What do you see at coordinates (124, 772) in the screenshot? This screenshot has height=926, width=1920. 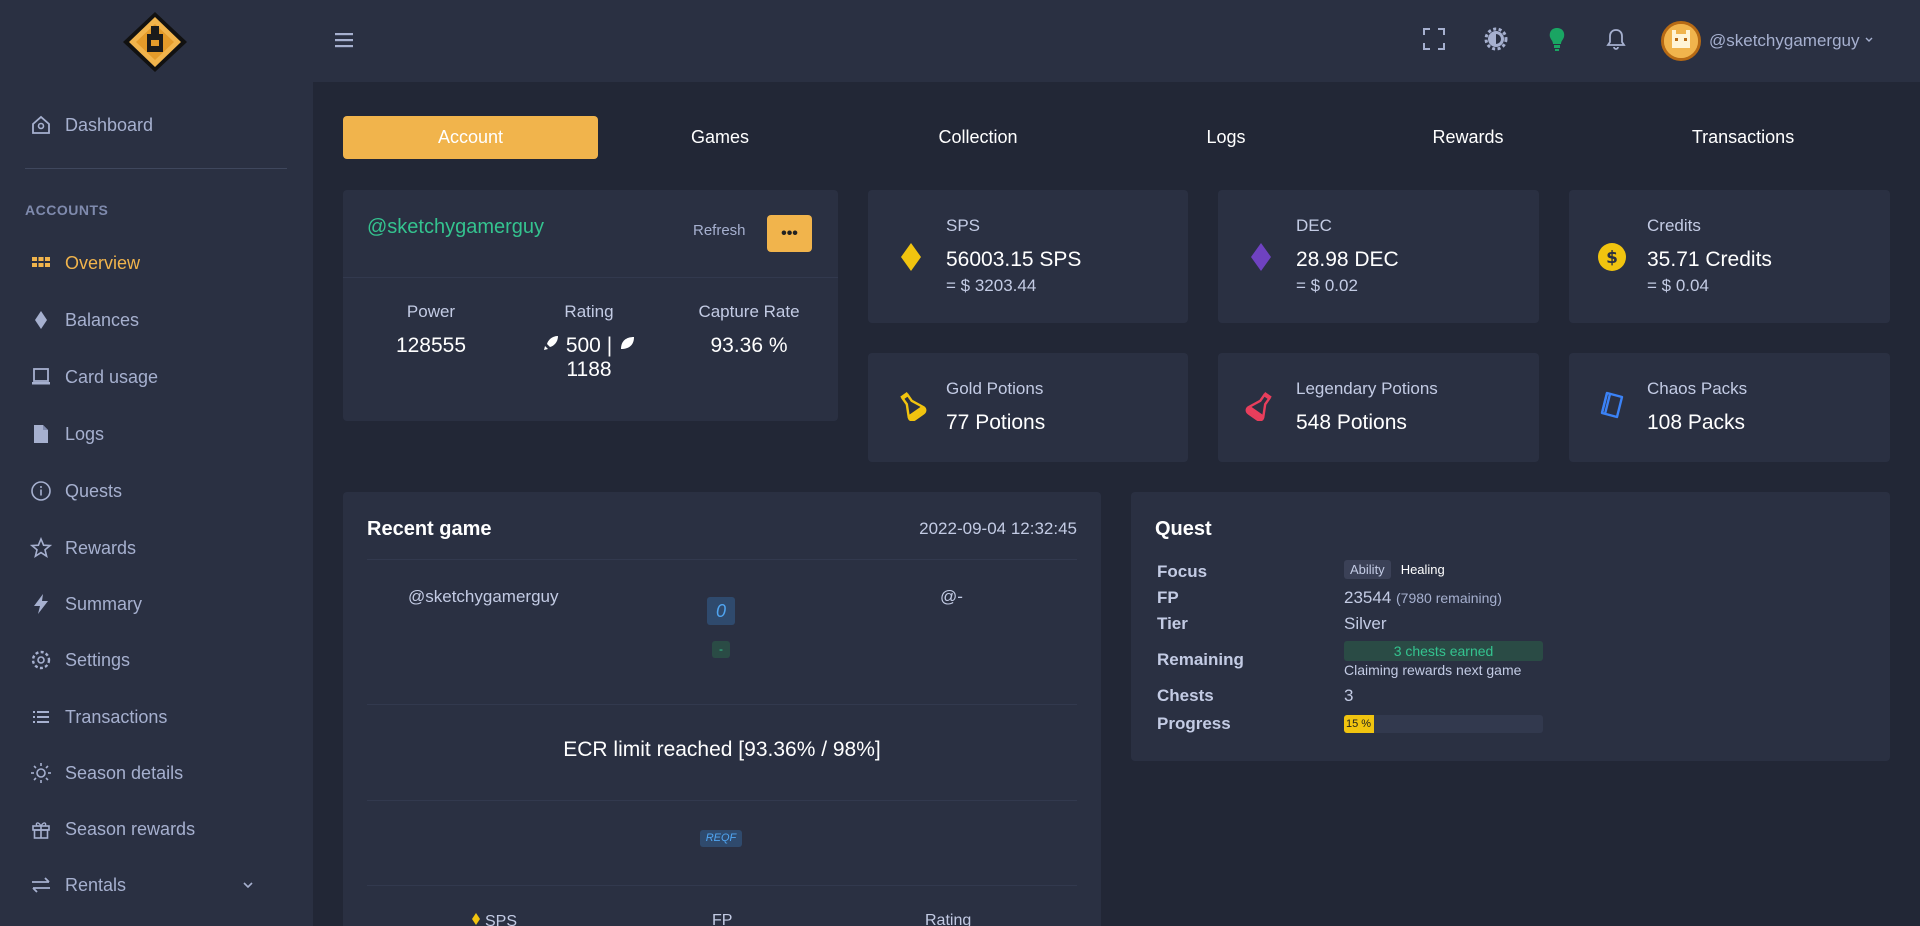 I see `sidebar-item-label: Season details` at bounding box center [124, 772].